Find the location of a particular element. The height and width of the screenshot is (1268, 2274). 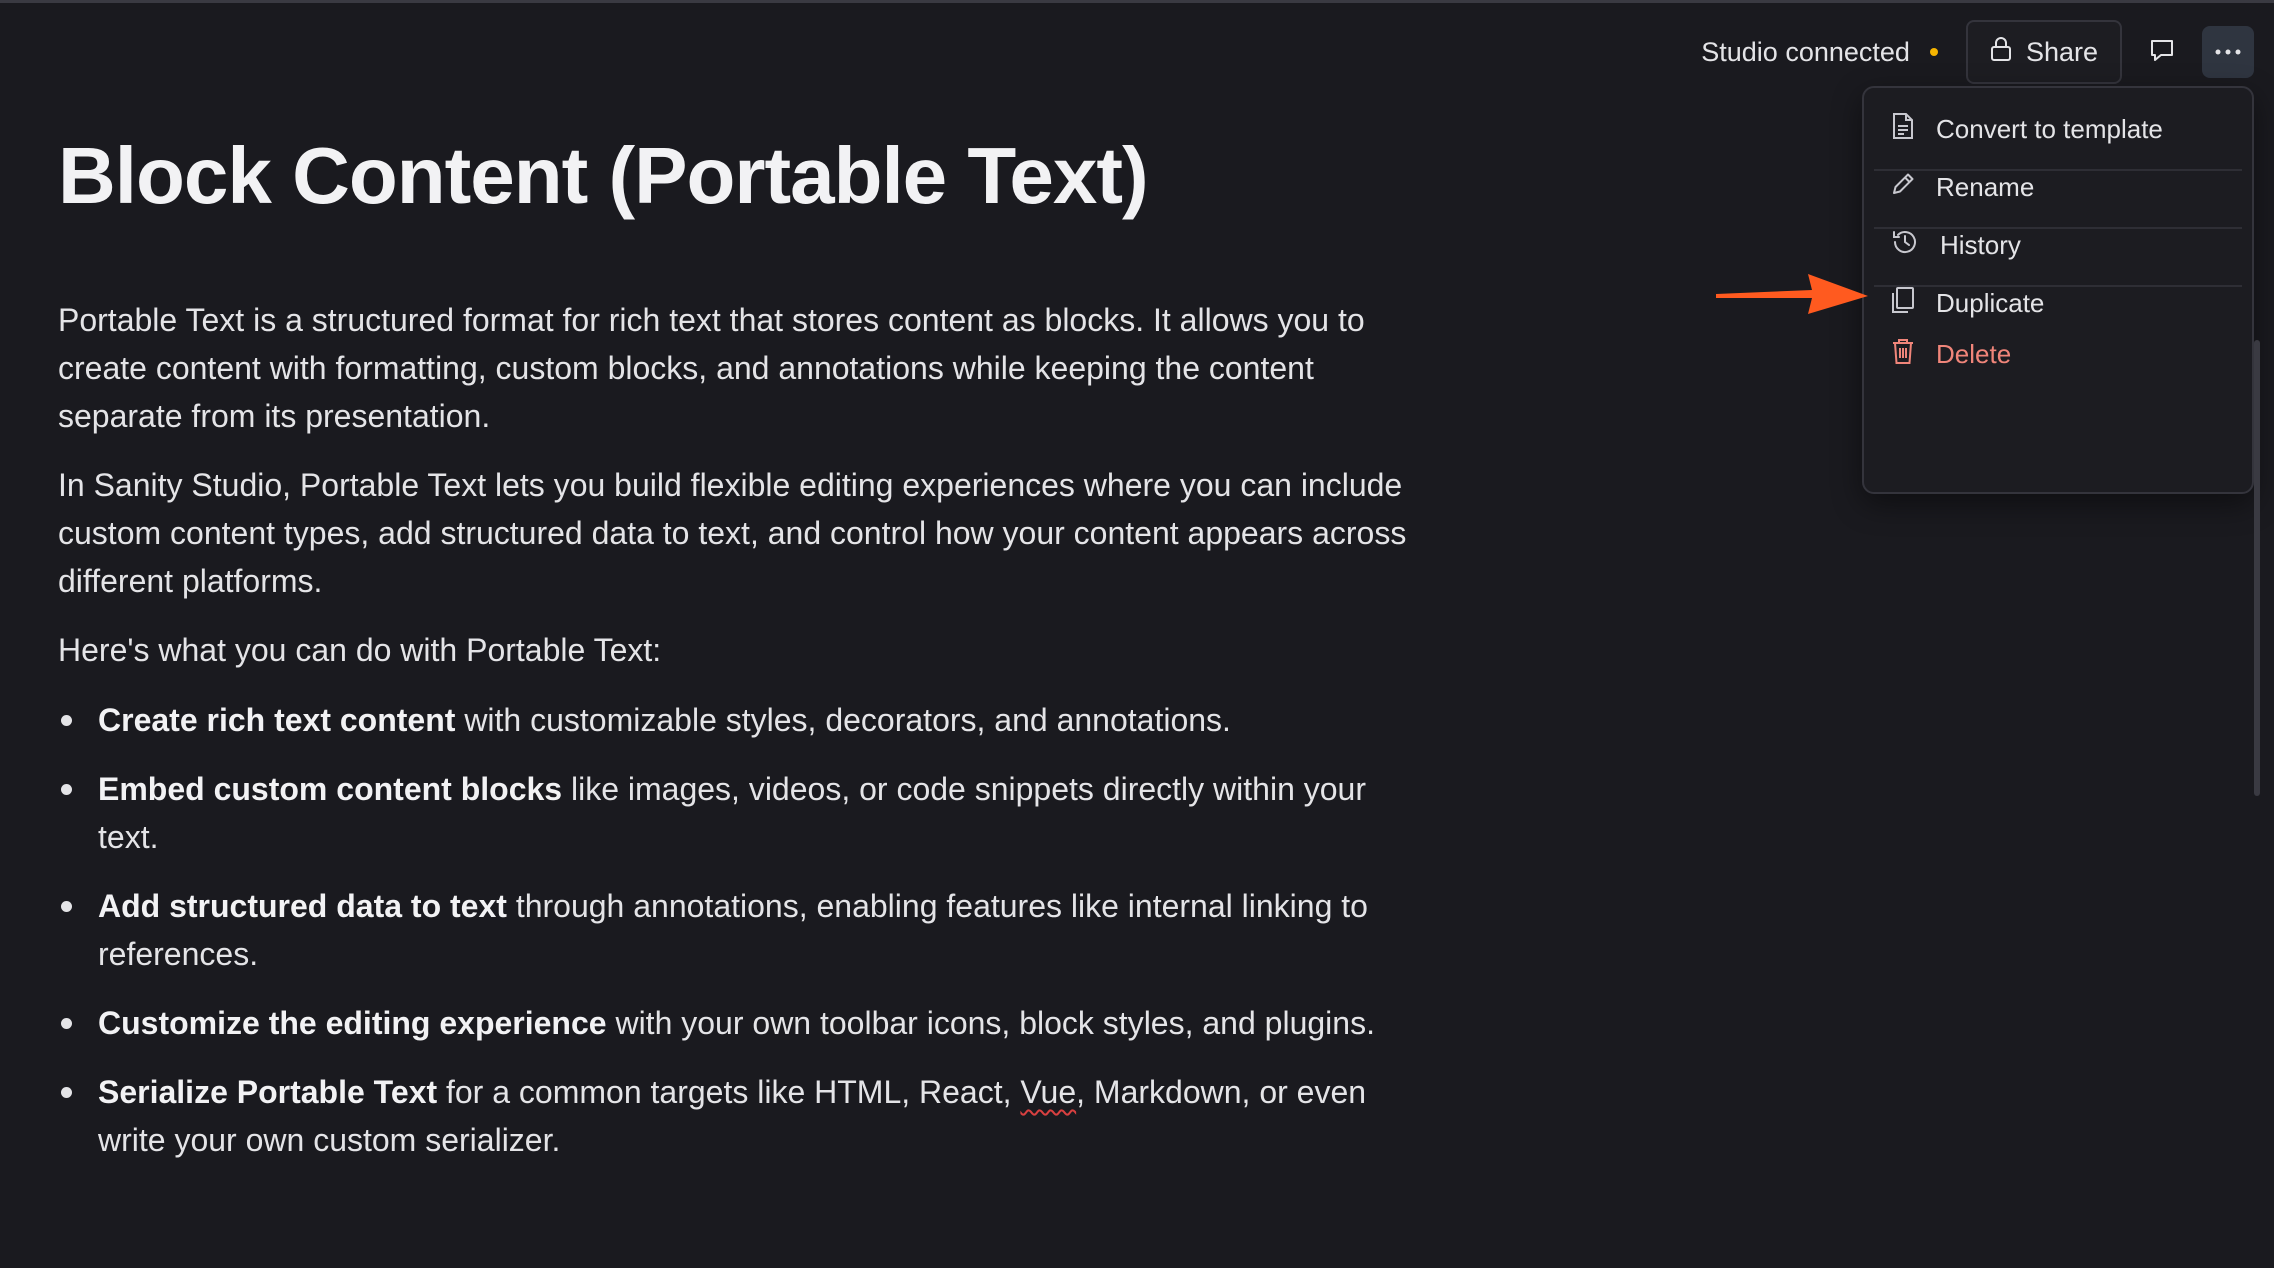

comment-icon is located at coordinates (2162, 52).